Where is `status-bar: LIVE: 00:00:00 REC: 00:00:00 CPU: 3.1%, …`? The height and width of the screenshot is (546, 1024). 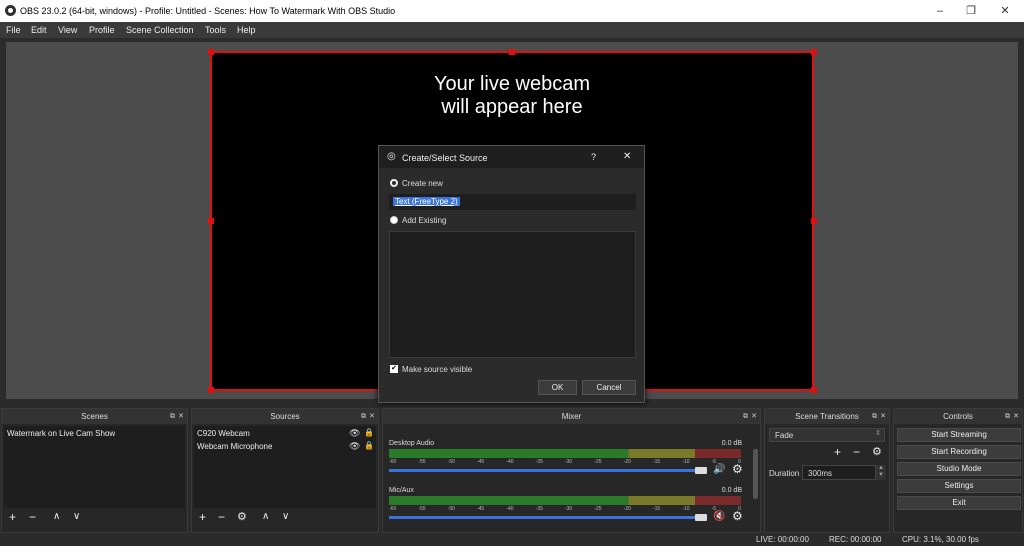
status-bar: LIVE: 00:00:00 REC: 00:00:00 CPU: 3.1%, … is located at coordinates (512, 540).